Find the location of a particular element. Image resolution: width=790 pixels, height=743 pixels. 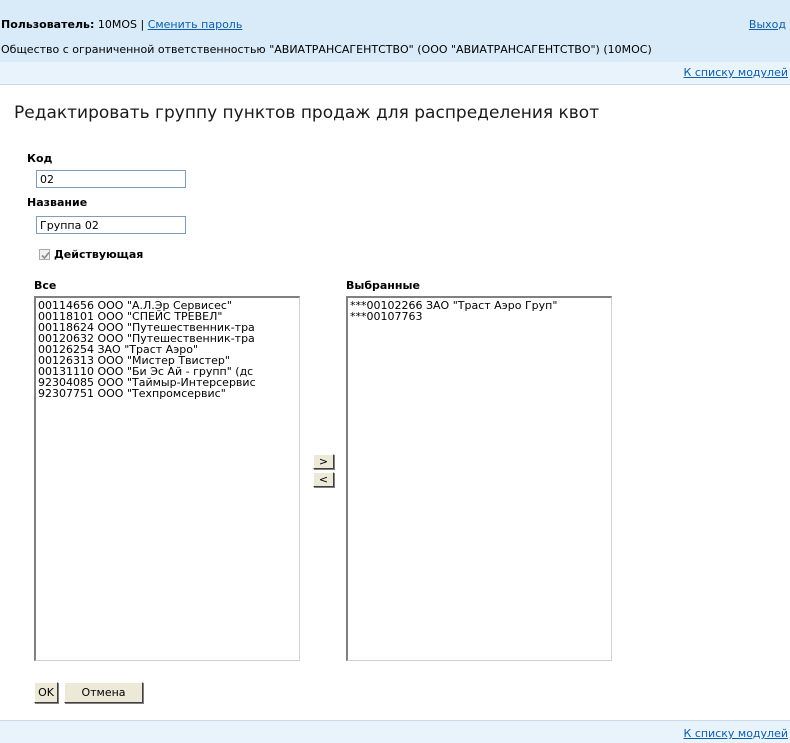

modules-list-link: К списку модулей is located at coordinates (736, 72).